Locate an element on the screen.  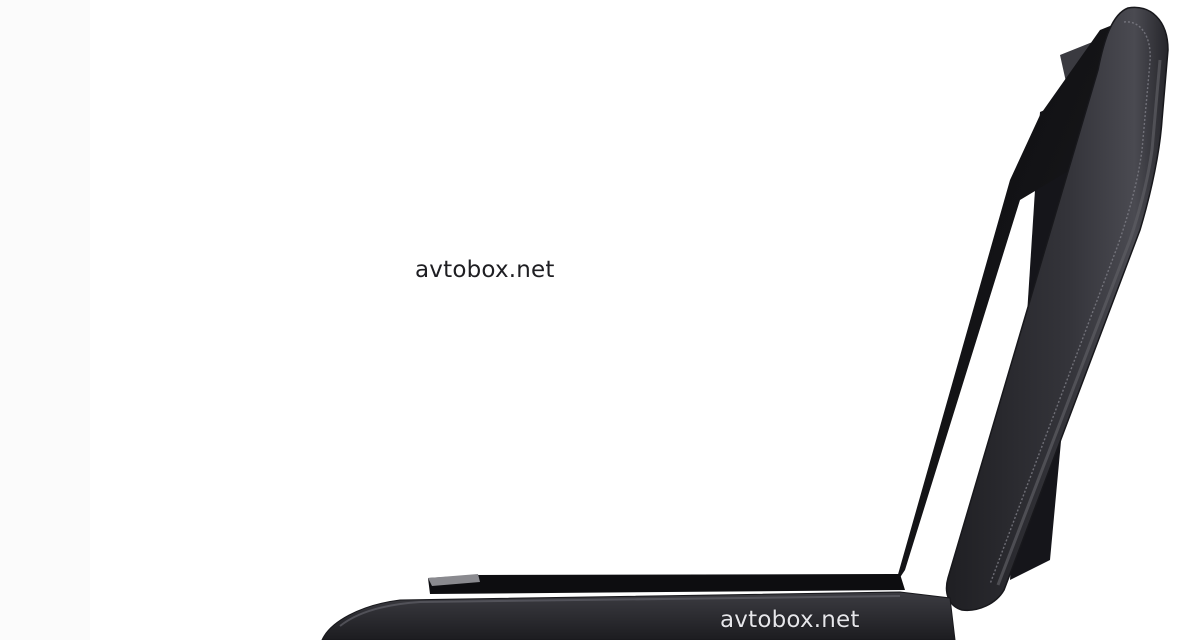
watermark-bottom: avtobox.net is located at coordinates (790, 620).